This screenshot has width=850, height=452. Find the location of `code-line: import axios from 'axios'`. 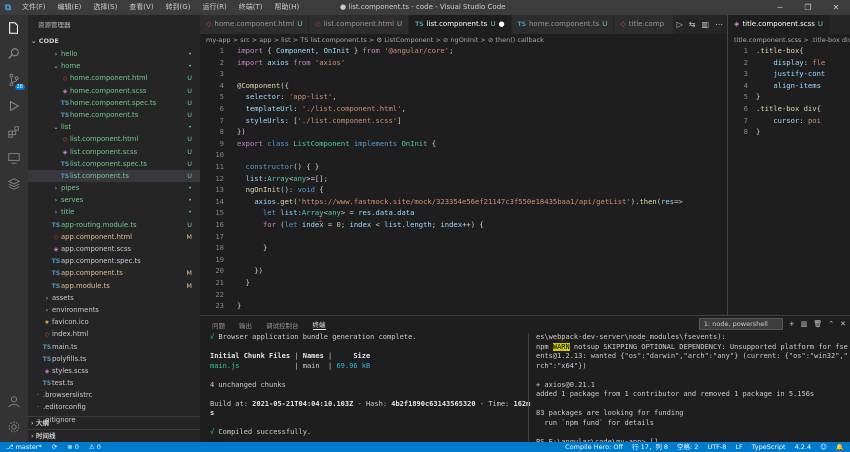

code-line: import axios from 'axios' is located at coordinates (291, 62).